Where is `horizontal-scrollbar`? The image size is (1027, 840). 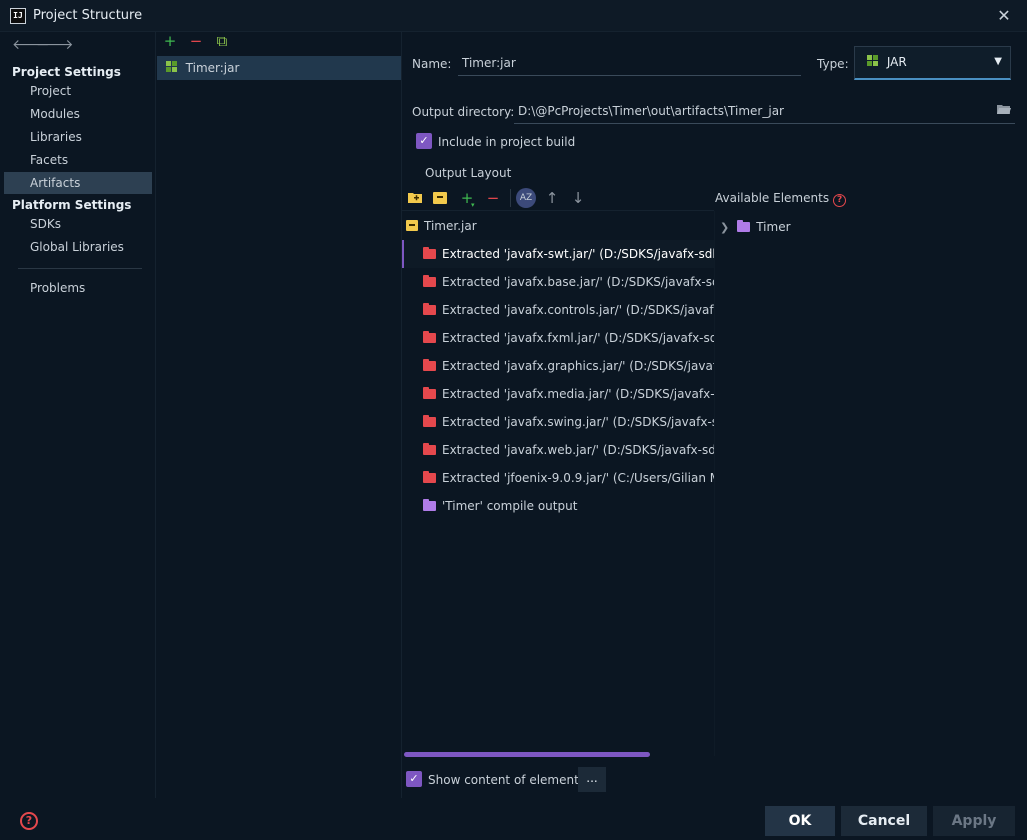 horizontal-scrollbar is located at coordinates (527, 754).